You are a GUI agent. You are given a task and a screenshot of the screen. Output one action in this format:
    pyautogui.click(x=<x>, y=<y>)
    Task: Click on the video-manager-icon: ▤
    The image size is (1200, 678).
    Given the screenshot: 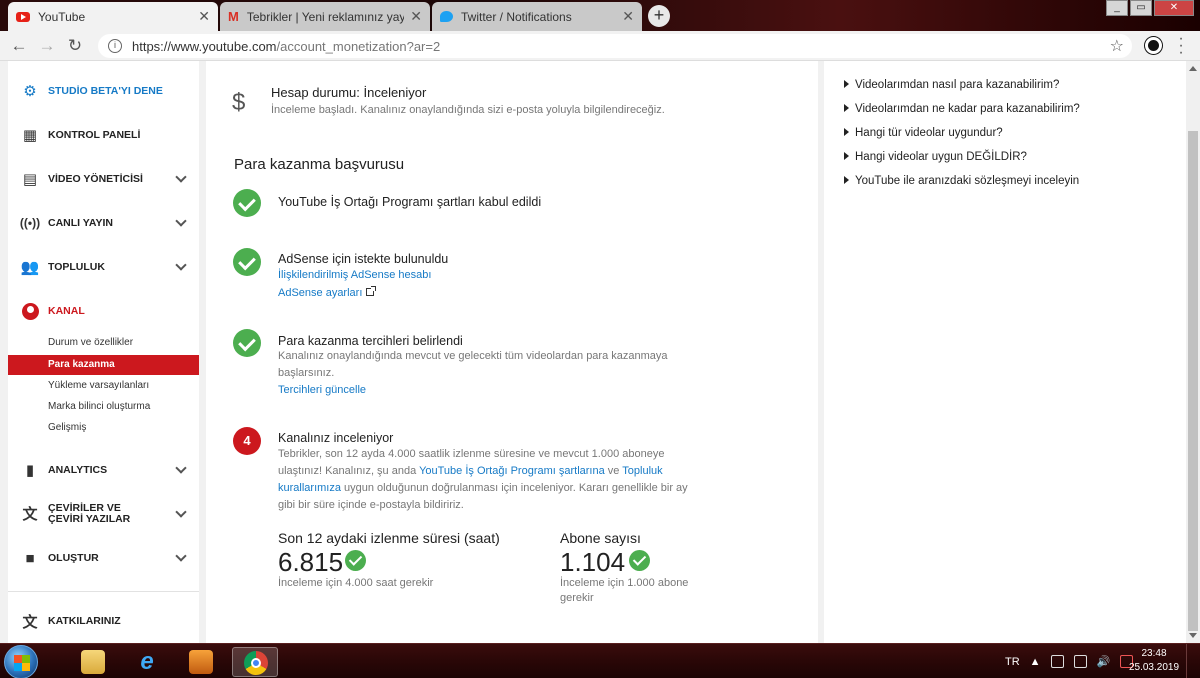 What is the action you would take?
    pyautogui.click(x=30, y=179)
    